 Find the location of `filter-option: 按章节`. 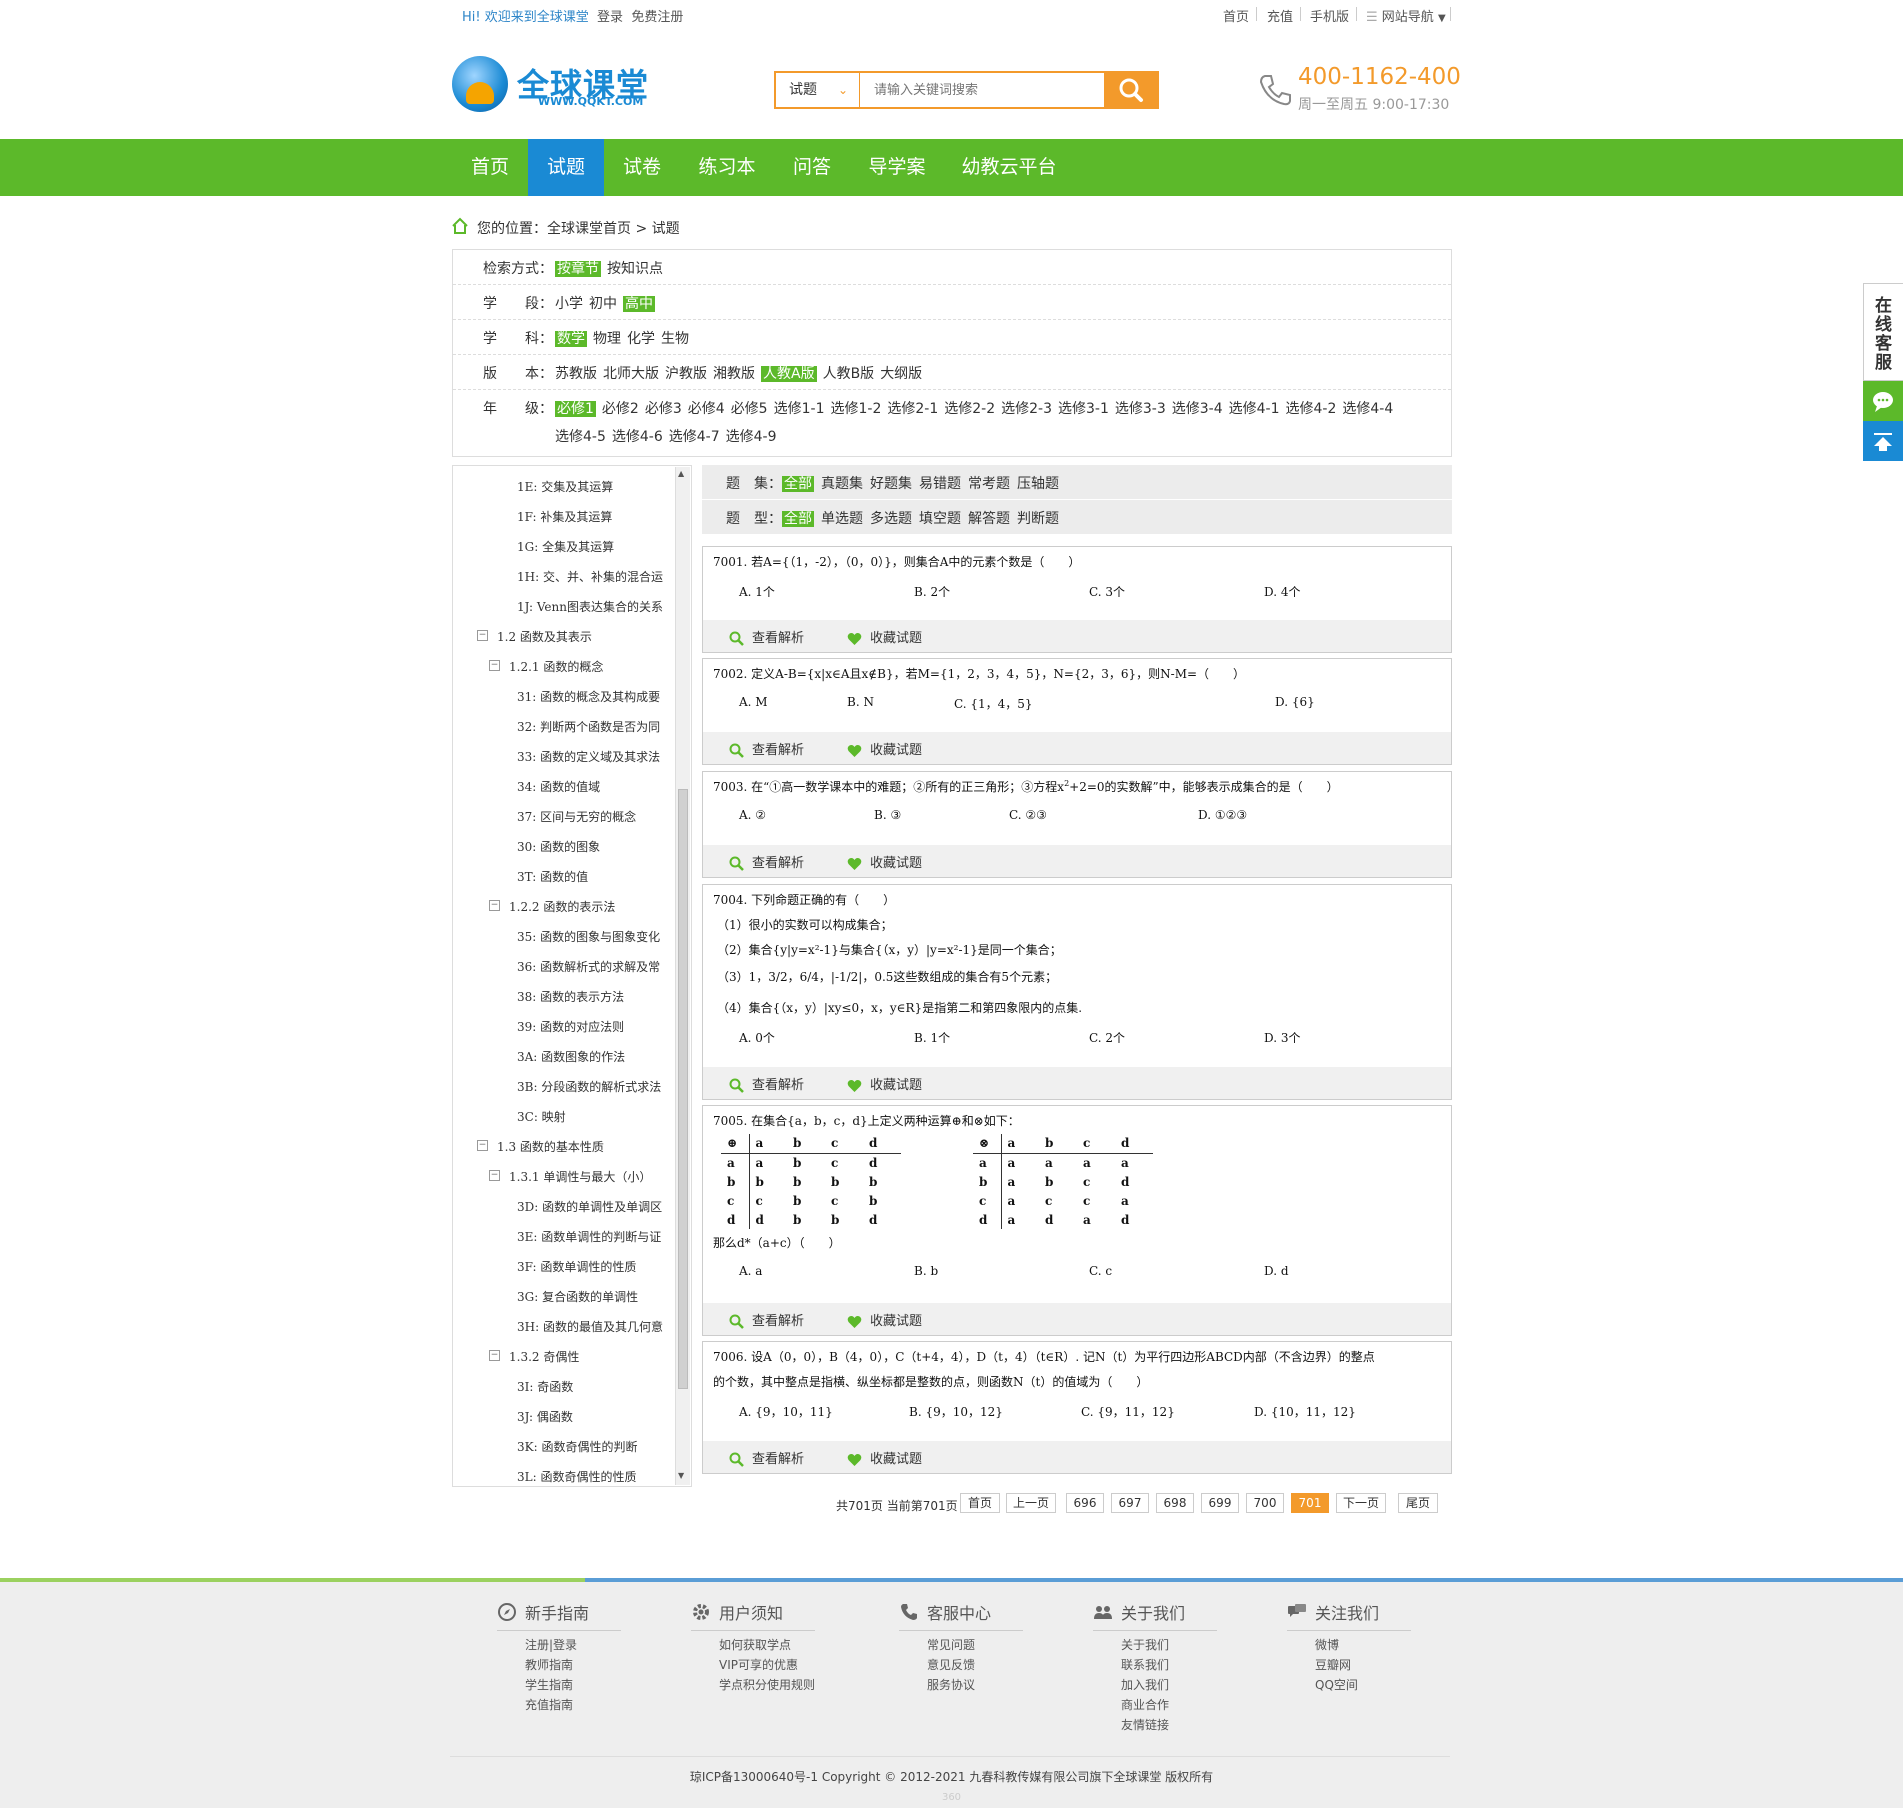

filter-option: 按章节 is located at coordinates (578, 269).